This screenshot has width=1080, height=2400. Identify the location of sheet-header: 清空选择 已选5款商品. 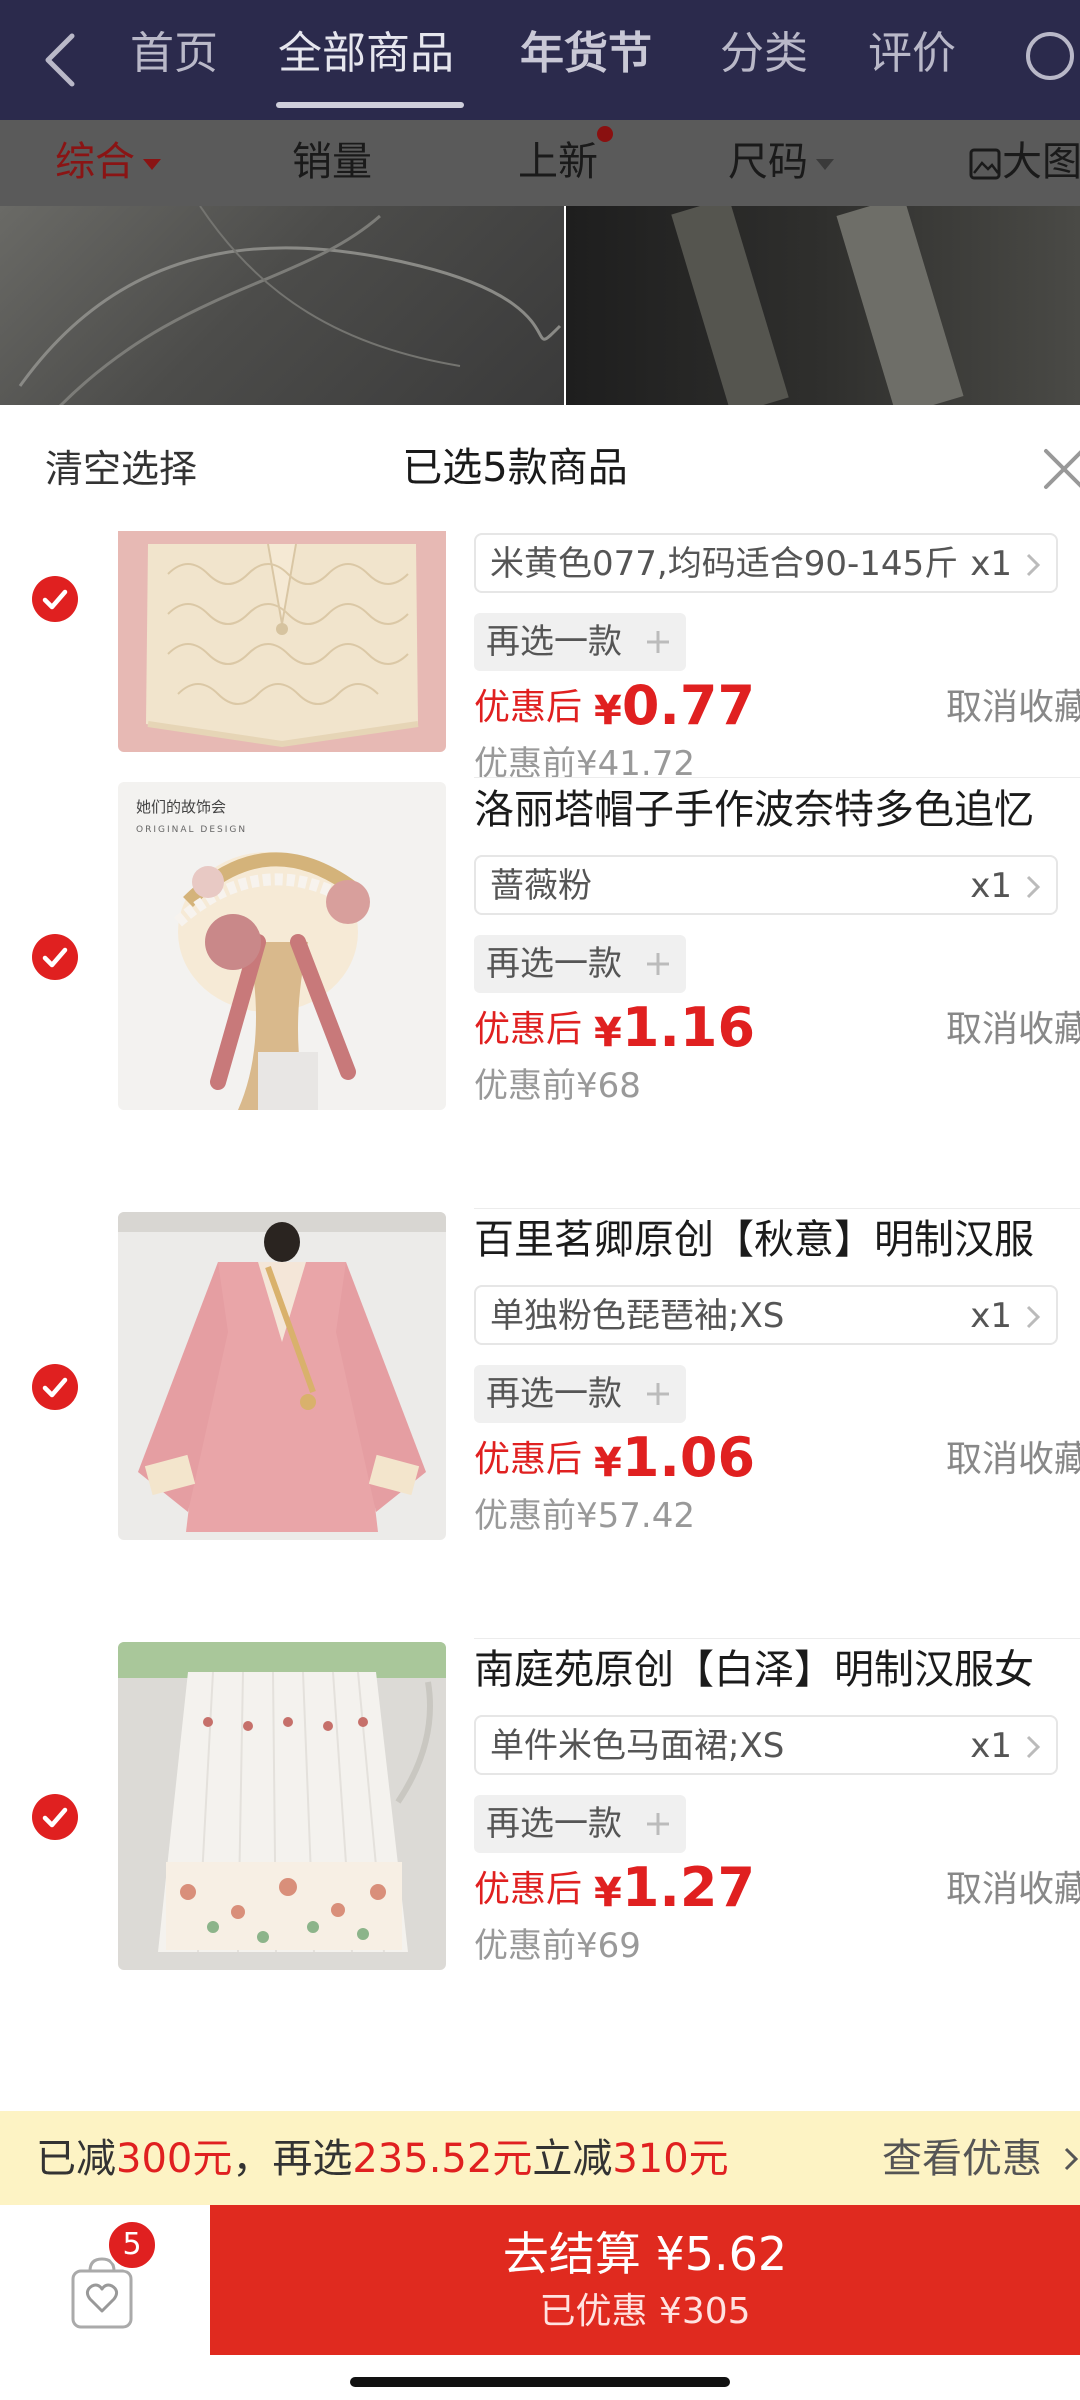
(540, 468).